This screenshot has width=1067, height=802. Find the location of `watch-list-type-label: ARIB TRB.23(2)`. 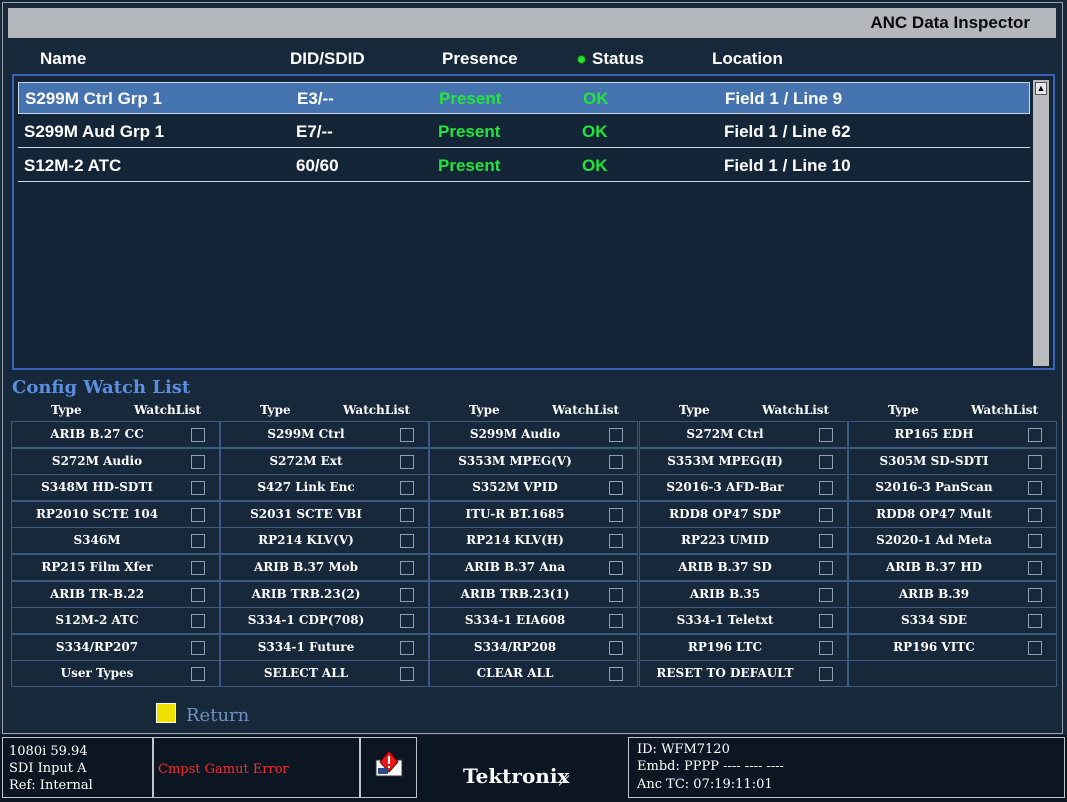

watch-list-type-label: ARIB TRB.23(2) is located at coordinates (306, 594).